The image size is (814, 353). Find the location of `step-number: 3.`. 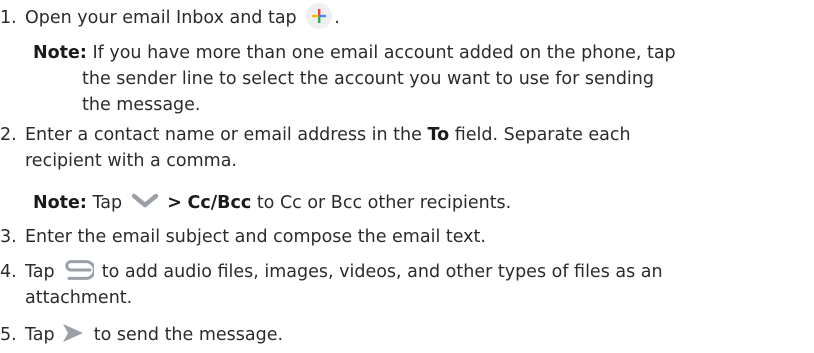

step-number: 3. is located at coordinates (8, 237).